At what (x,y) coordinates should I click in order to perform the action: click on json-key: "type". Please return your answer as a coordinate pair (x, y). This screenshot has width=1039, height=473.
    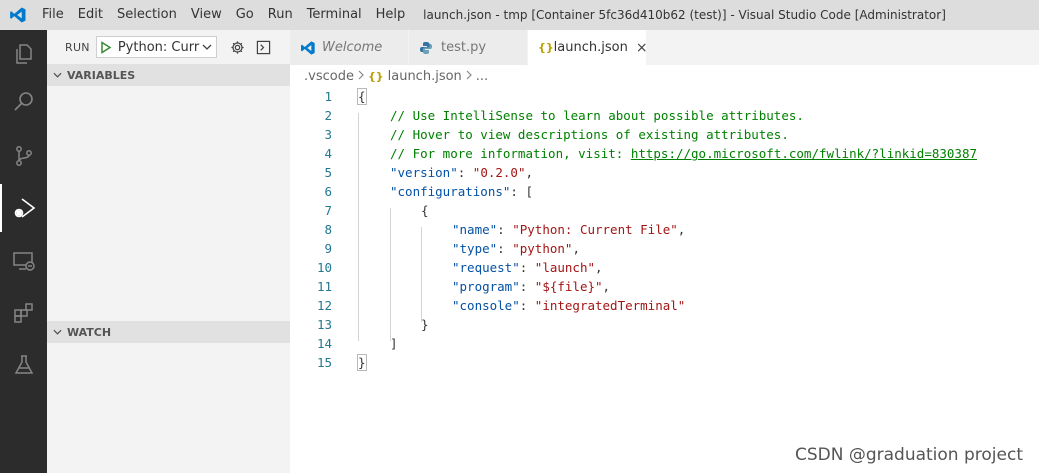
    Looking at the image, I should click on (475, 248).